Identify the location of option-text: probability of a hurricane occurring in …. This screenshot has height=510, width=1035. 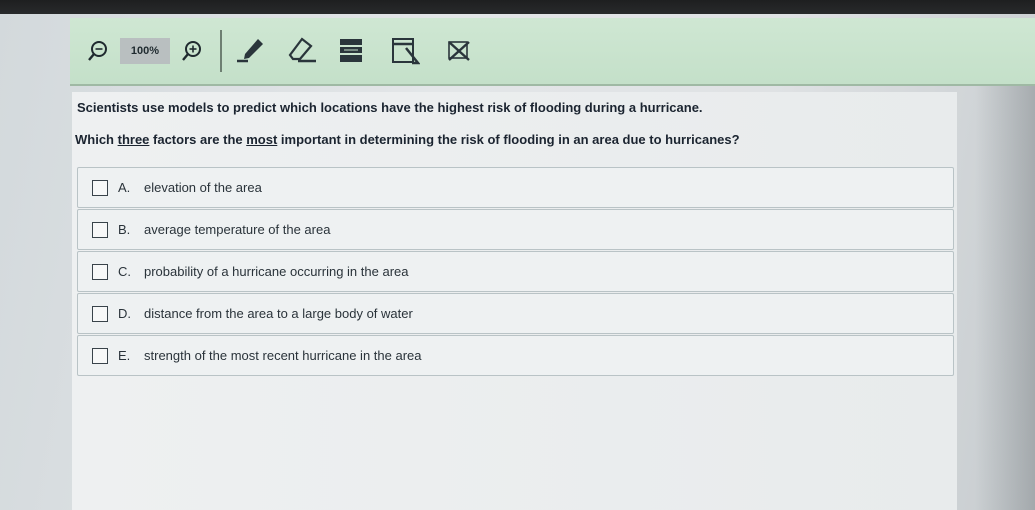
(276, 271).